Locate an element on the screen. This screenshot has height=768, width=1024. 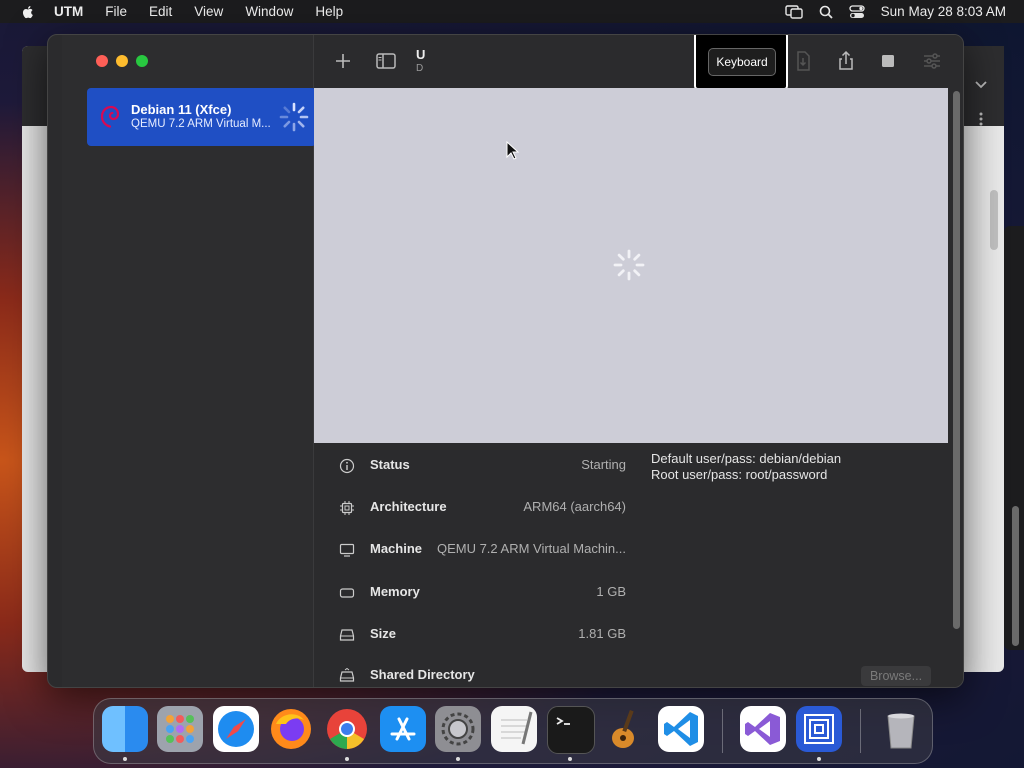
visual-studio-icon is located at coordinates (763, 729).